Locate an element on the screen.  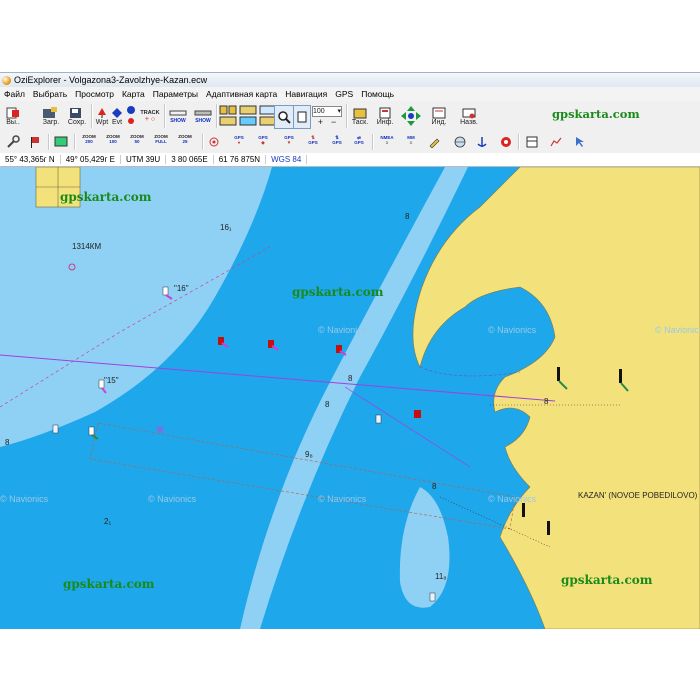
gps-arrow-icon: ◆ is located at coordinates (263, 142).